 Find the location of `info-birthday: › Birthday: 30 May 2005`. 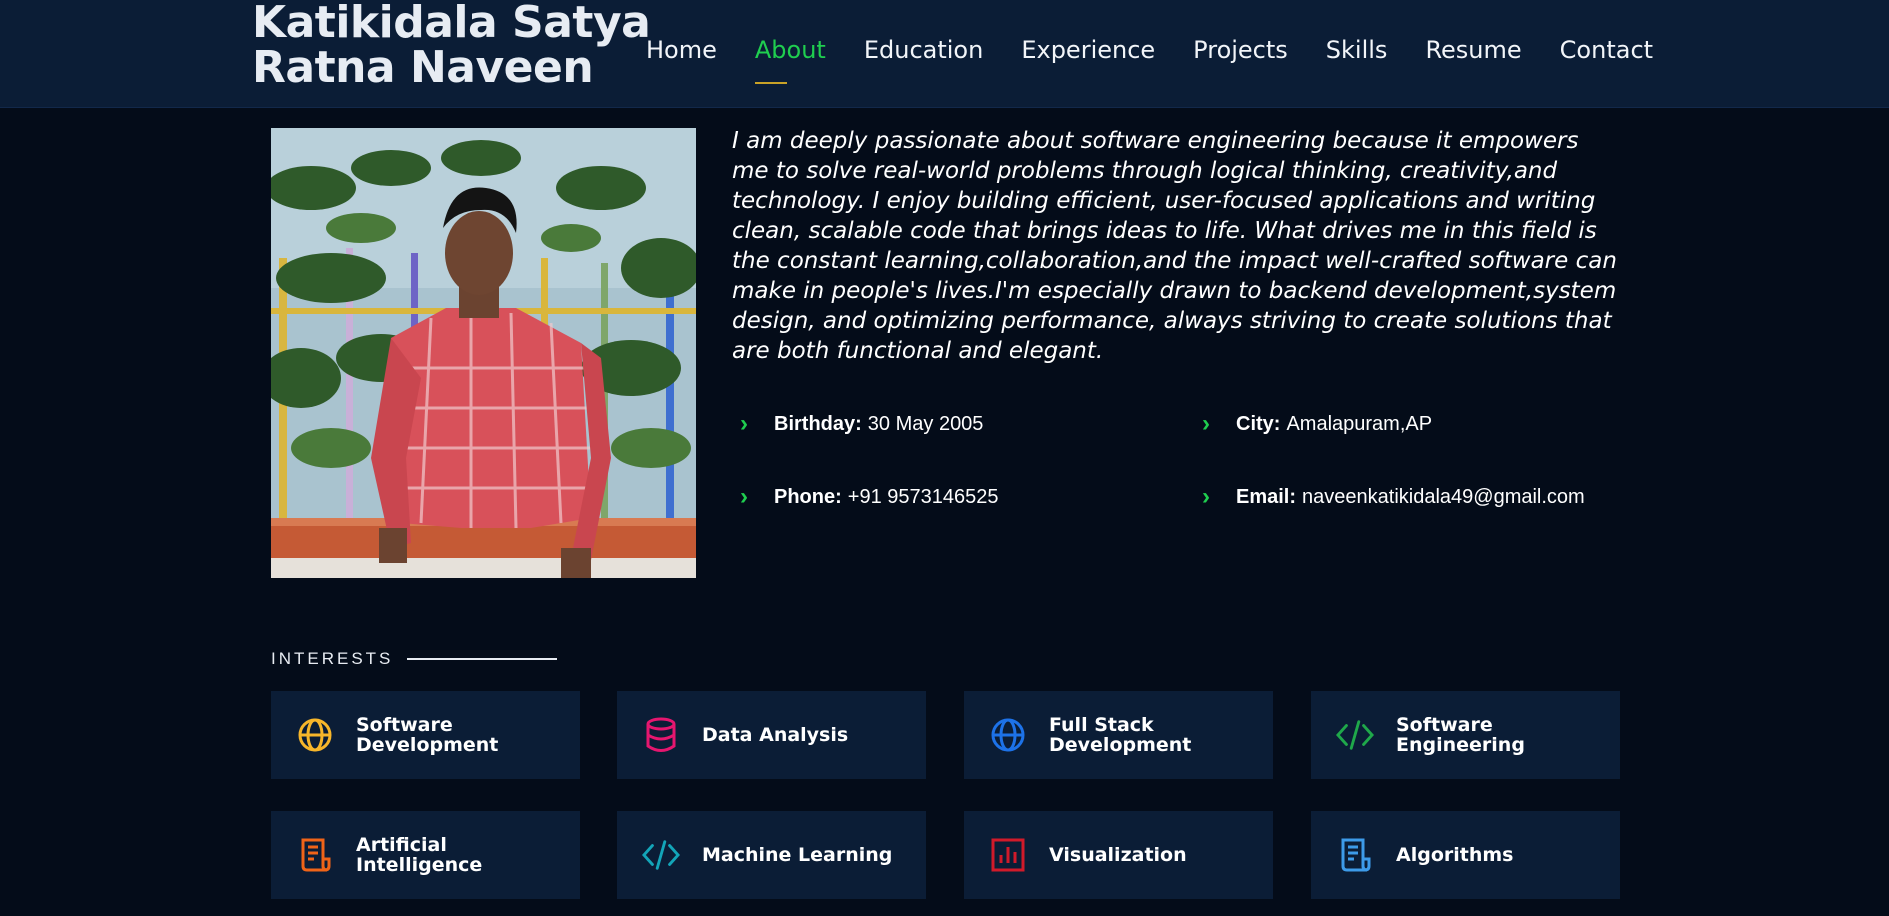

info-birthday: › Birthday: 30 May 2005 is located at coordinates (861, 424).